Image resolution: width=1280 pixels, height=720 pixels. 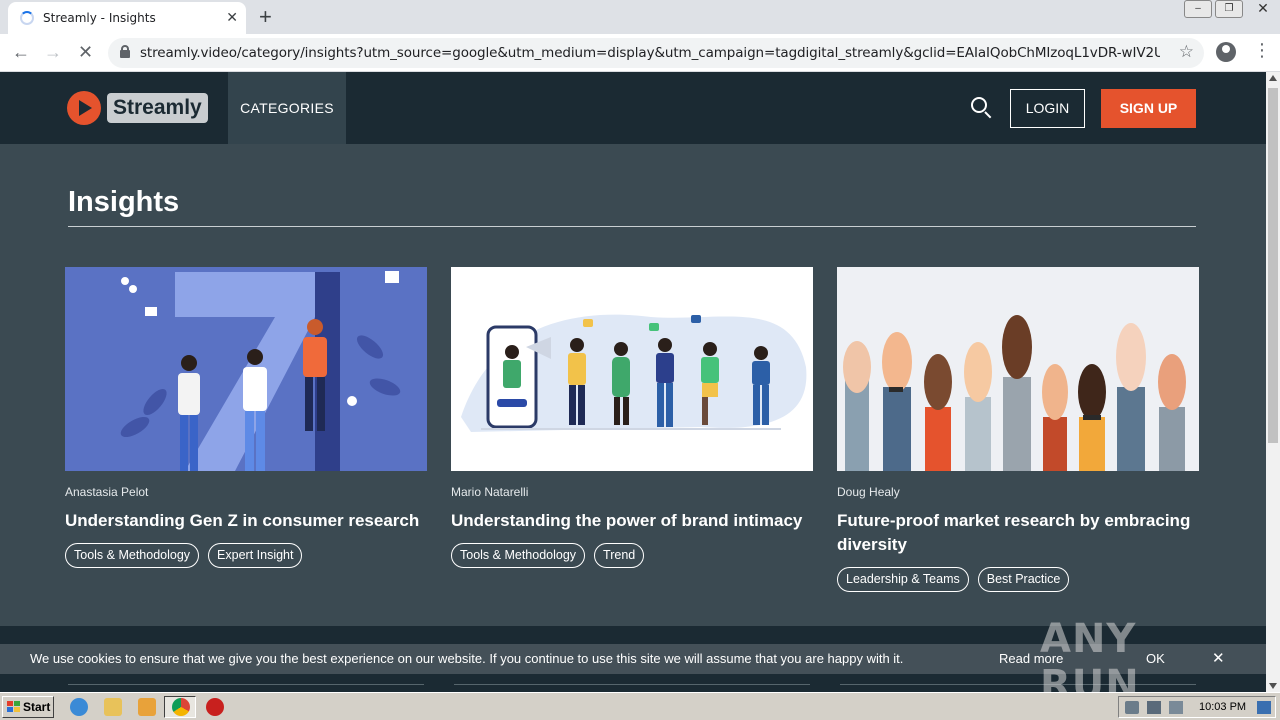 What do you see at coordinates (1137, 658) in the screenshot?
I see `anyrun-watermark: ANY RUN` at bounding box center [1137, 658].